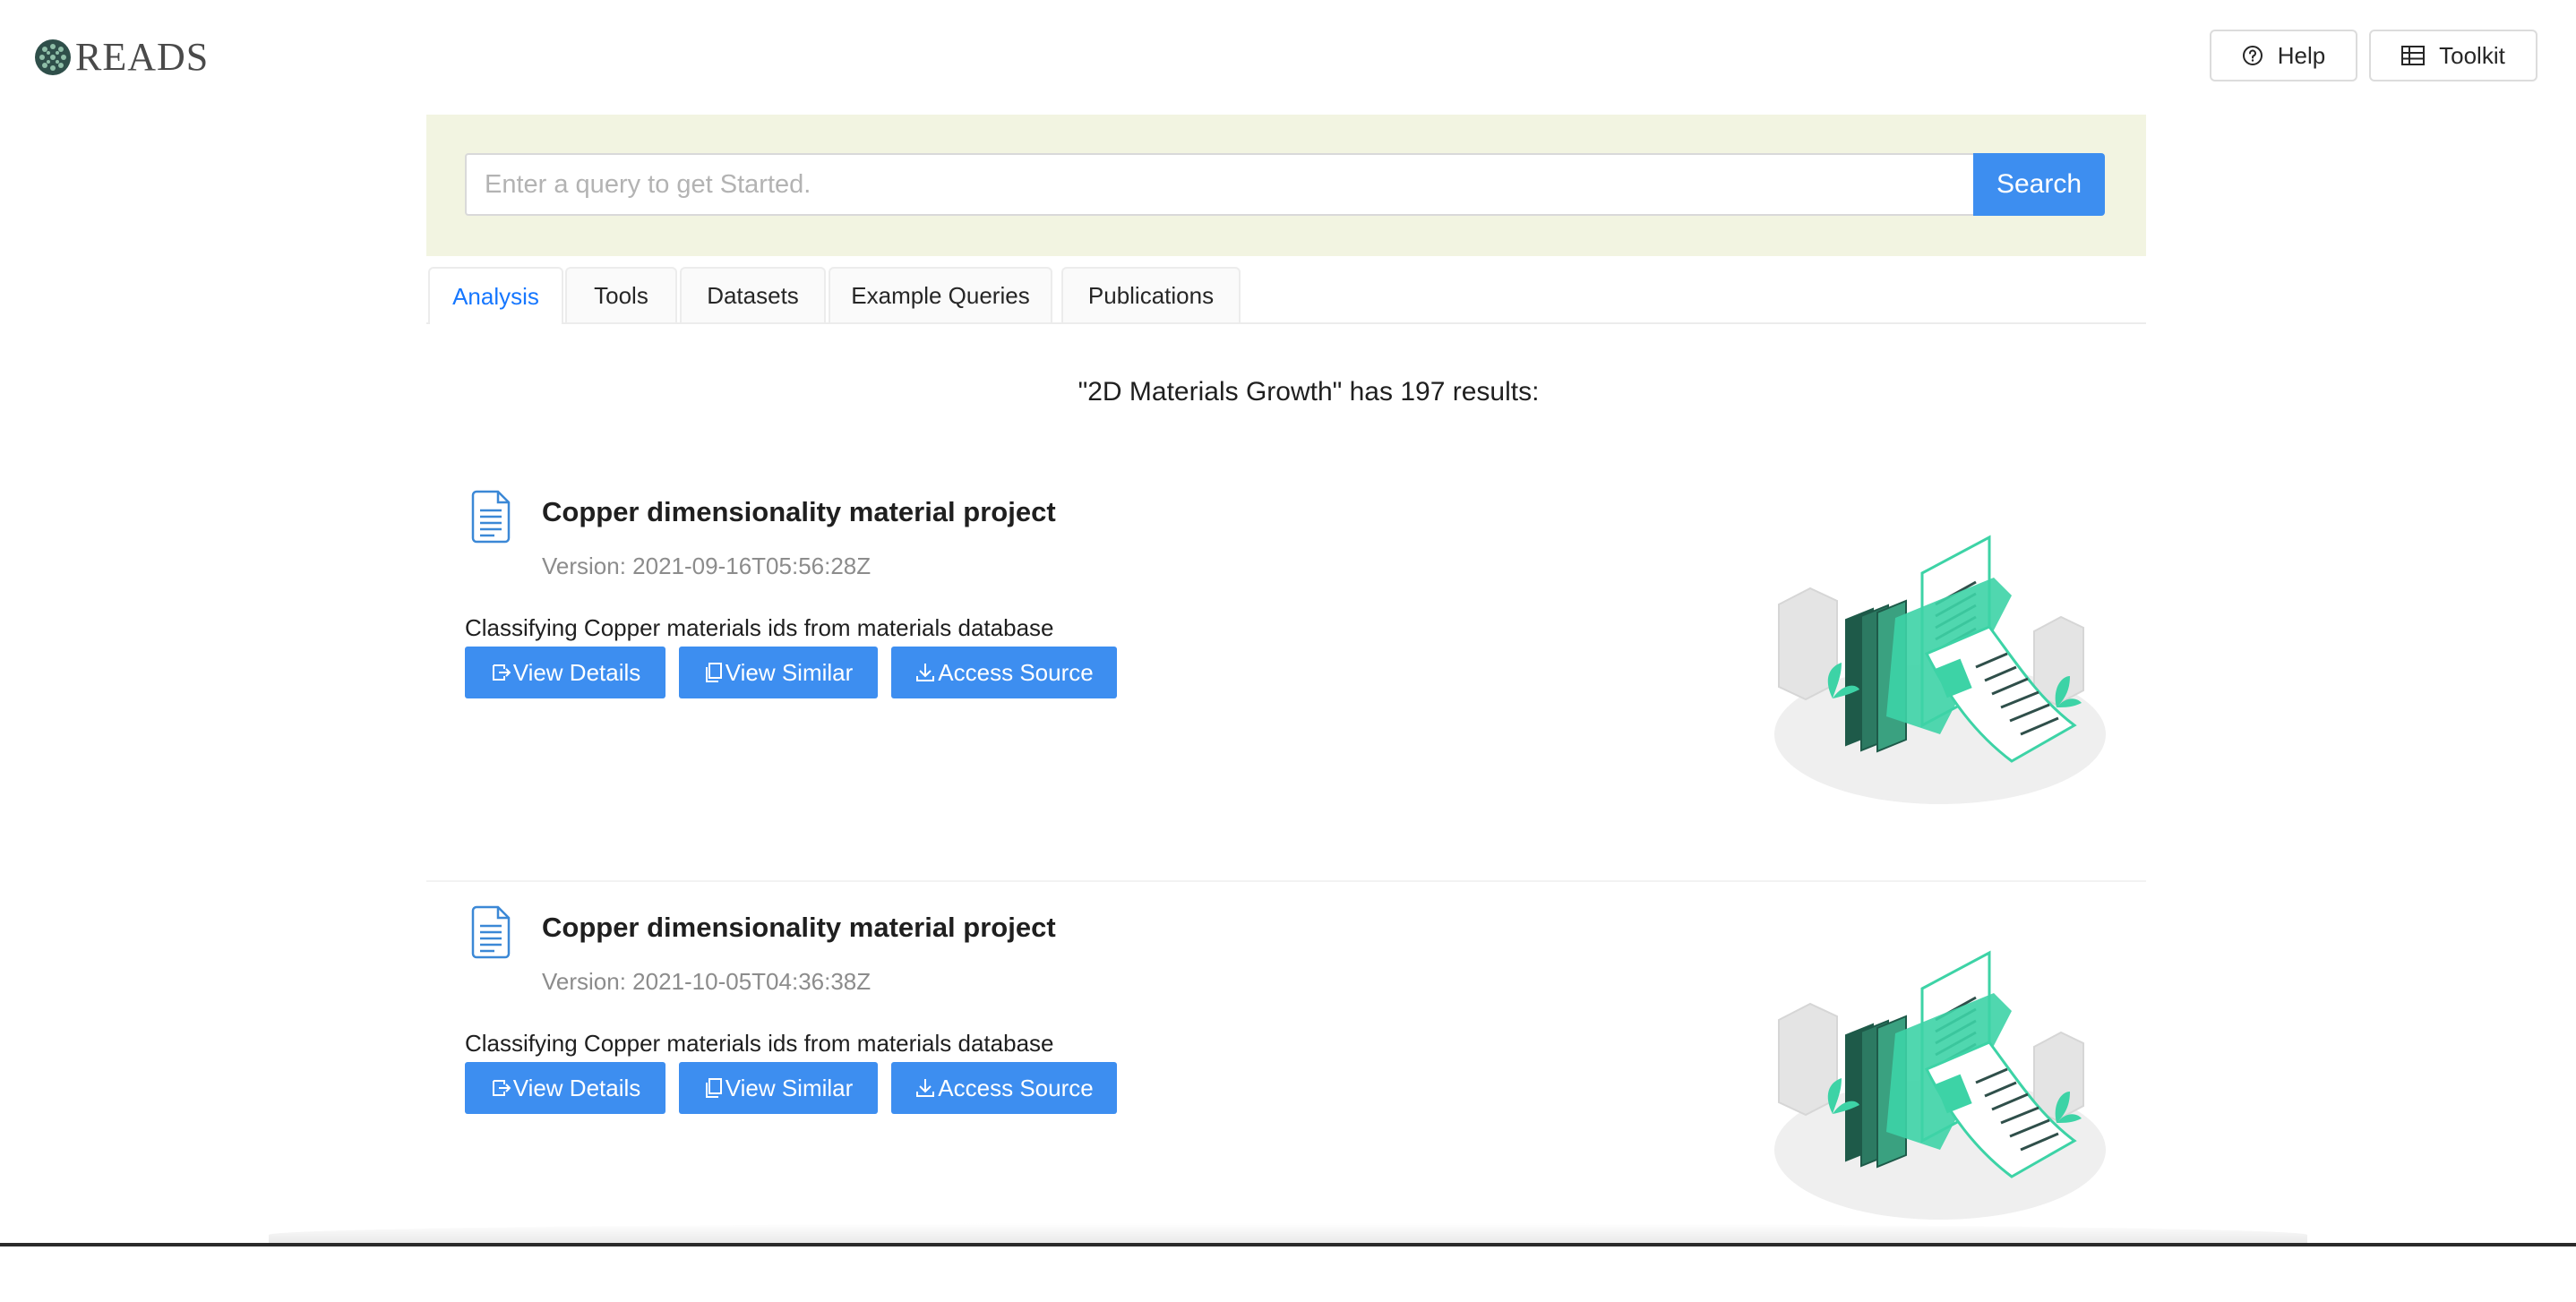 This screenshot has width=2576, height=1302. I want to click on logo-text: READS, so click(142, 57).